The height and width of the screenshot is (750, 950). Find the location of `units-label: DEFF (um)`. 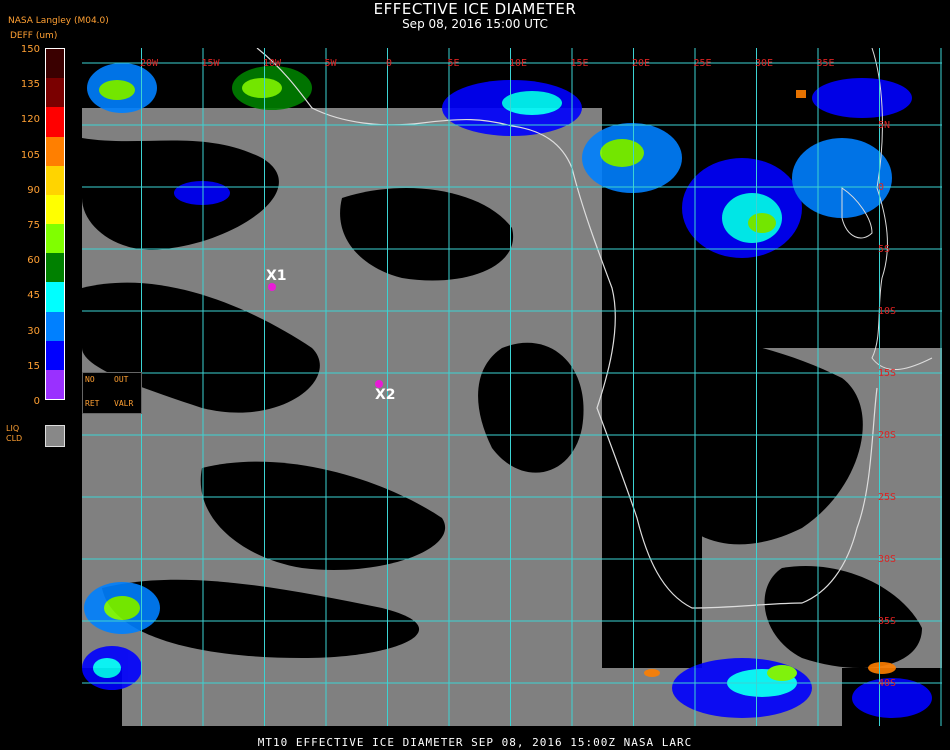

units-label: DEFF (um) is located at coordinates (34, 36).